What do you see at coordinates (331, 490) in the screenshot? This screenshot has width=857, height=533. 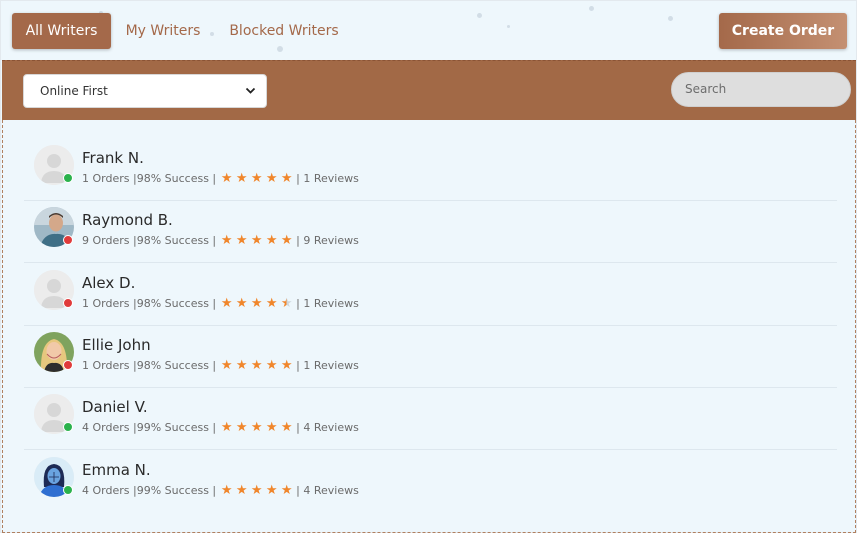 I see `reviews-count: 4 Reviews` at bounding box center [331, 490].